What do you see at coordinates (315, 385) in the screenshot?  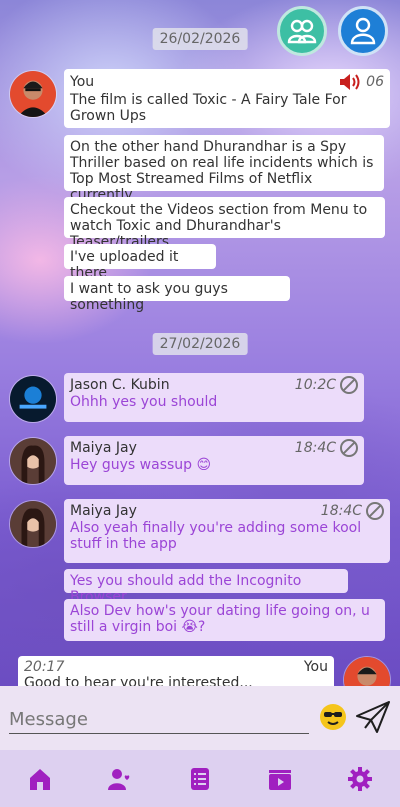 I see `message-time: 10:2C` at bounding box center [315, 385].